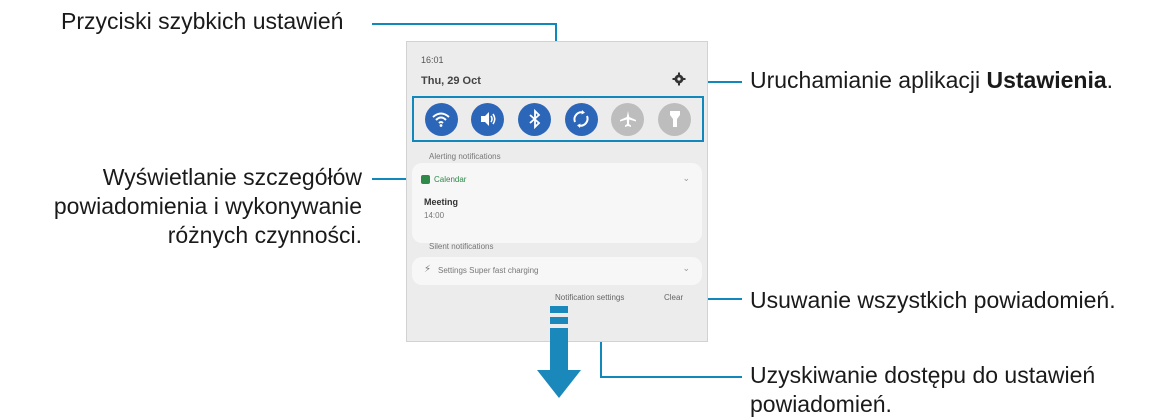 The width and height of the screenshot is (1170, 419). I want to click on notification-card-calendar: Calendar ⌄ Meeting 14:00, so click(557, 203).